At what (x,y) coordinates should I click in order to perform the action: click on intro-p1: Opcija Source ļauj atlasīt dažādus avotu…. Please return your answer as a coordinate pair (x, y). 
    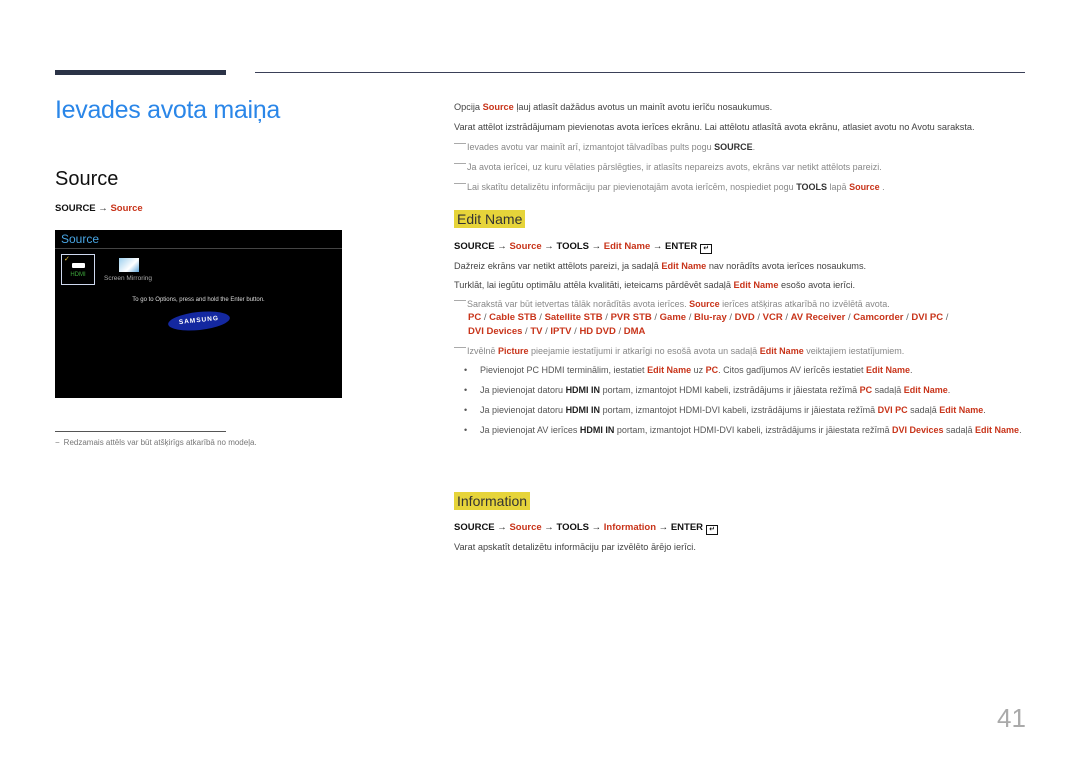
    Looking at the image, I should click on (613, 107).